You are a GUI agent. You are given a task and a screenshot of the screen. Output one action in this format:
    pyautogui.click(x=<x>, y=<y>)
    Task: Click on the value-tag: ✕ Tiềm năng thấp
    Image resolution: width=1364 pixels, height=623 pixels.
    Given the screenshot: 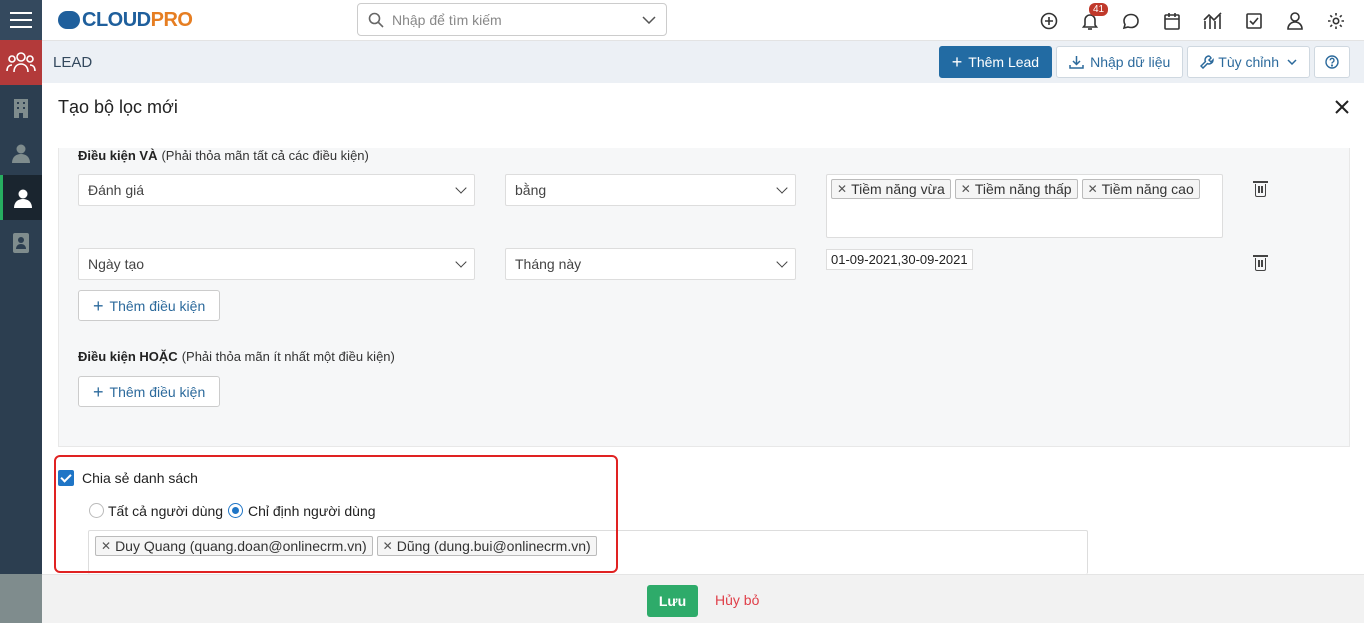 What is the action you would take?
    pyautogui.click(x=1016, y=189)
    